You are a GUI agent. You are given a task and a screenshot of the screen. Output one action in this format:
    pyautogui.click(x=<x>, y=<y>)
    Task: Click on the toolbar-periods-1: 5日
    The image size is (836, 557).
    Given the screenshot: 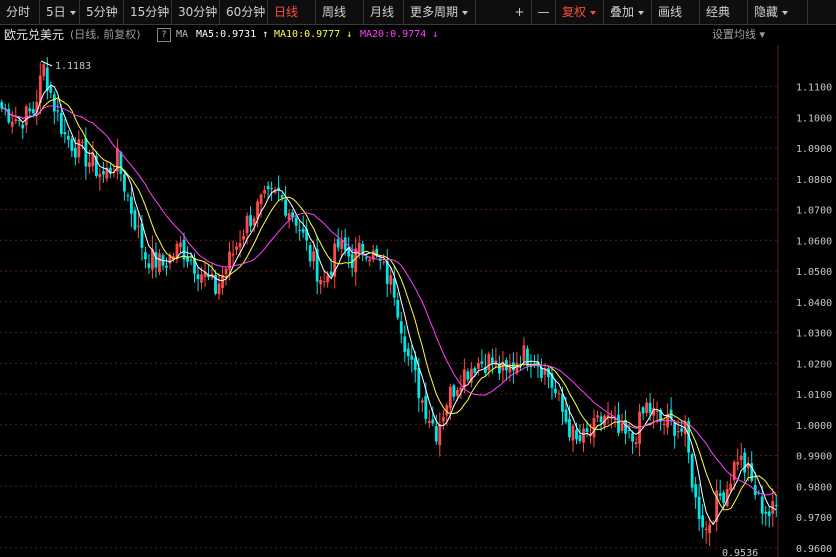 What is the action you would take?
    pyautogui.click(x=60, y=12)
    